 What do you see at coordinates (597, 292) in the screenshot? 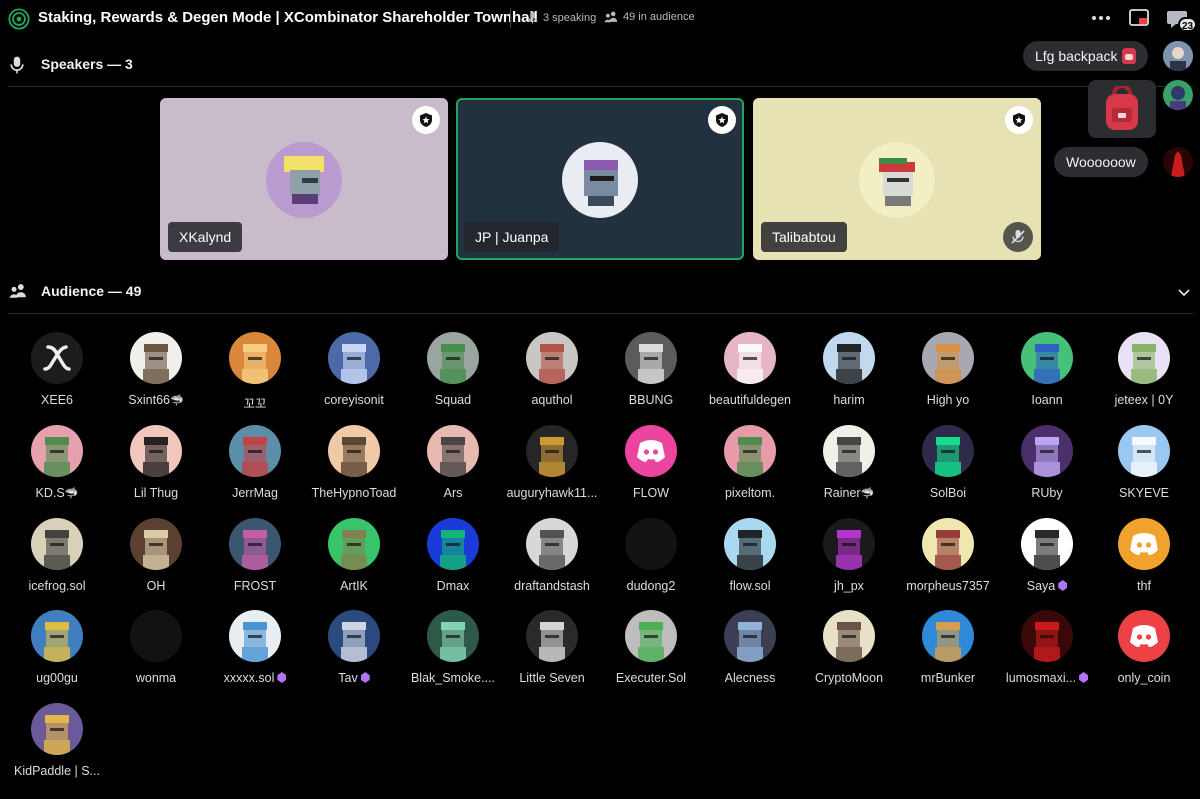
I see `audience-section-header: Audience — 49` at bounding box center [597, 292].